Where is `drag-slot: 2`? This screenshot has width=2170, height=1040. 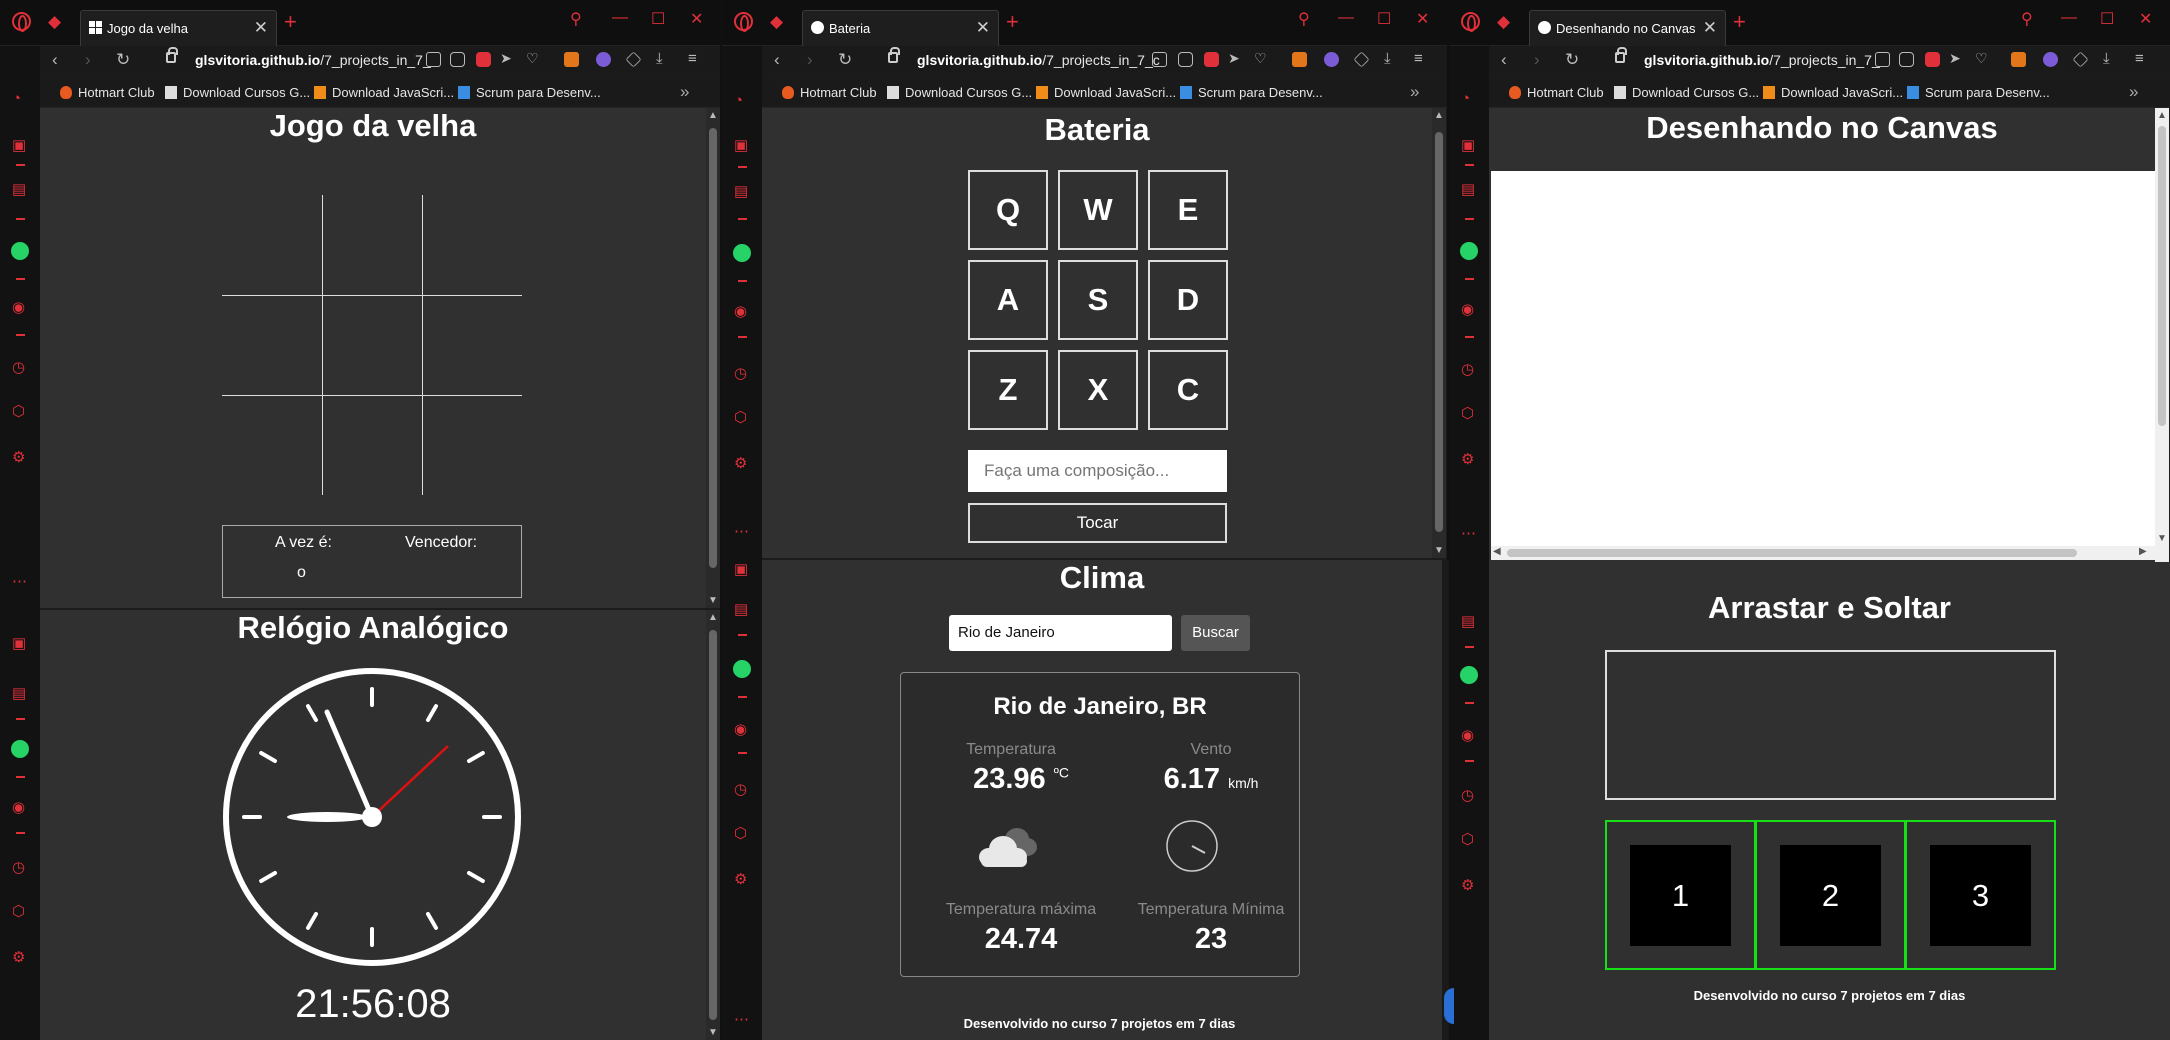
drag-slot: 2 is located at coordinates (1830, 895).